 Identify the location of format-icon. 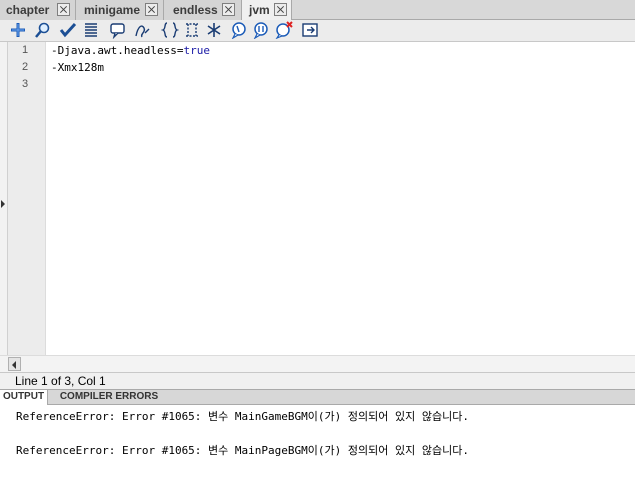
(91, 30).